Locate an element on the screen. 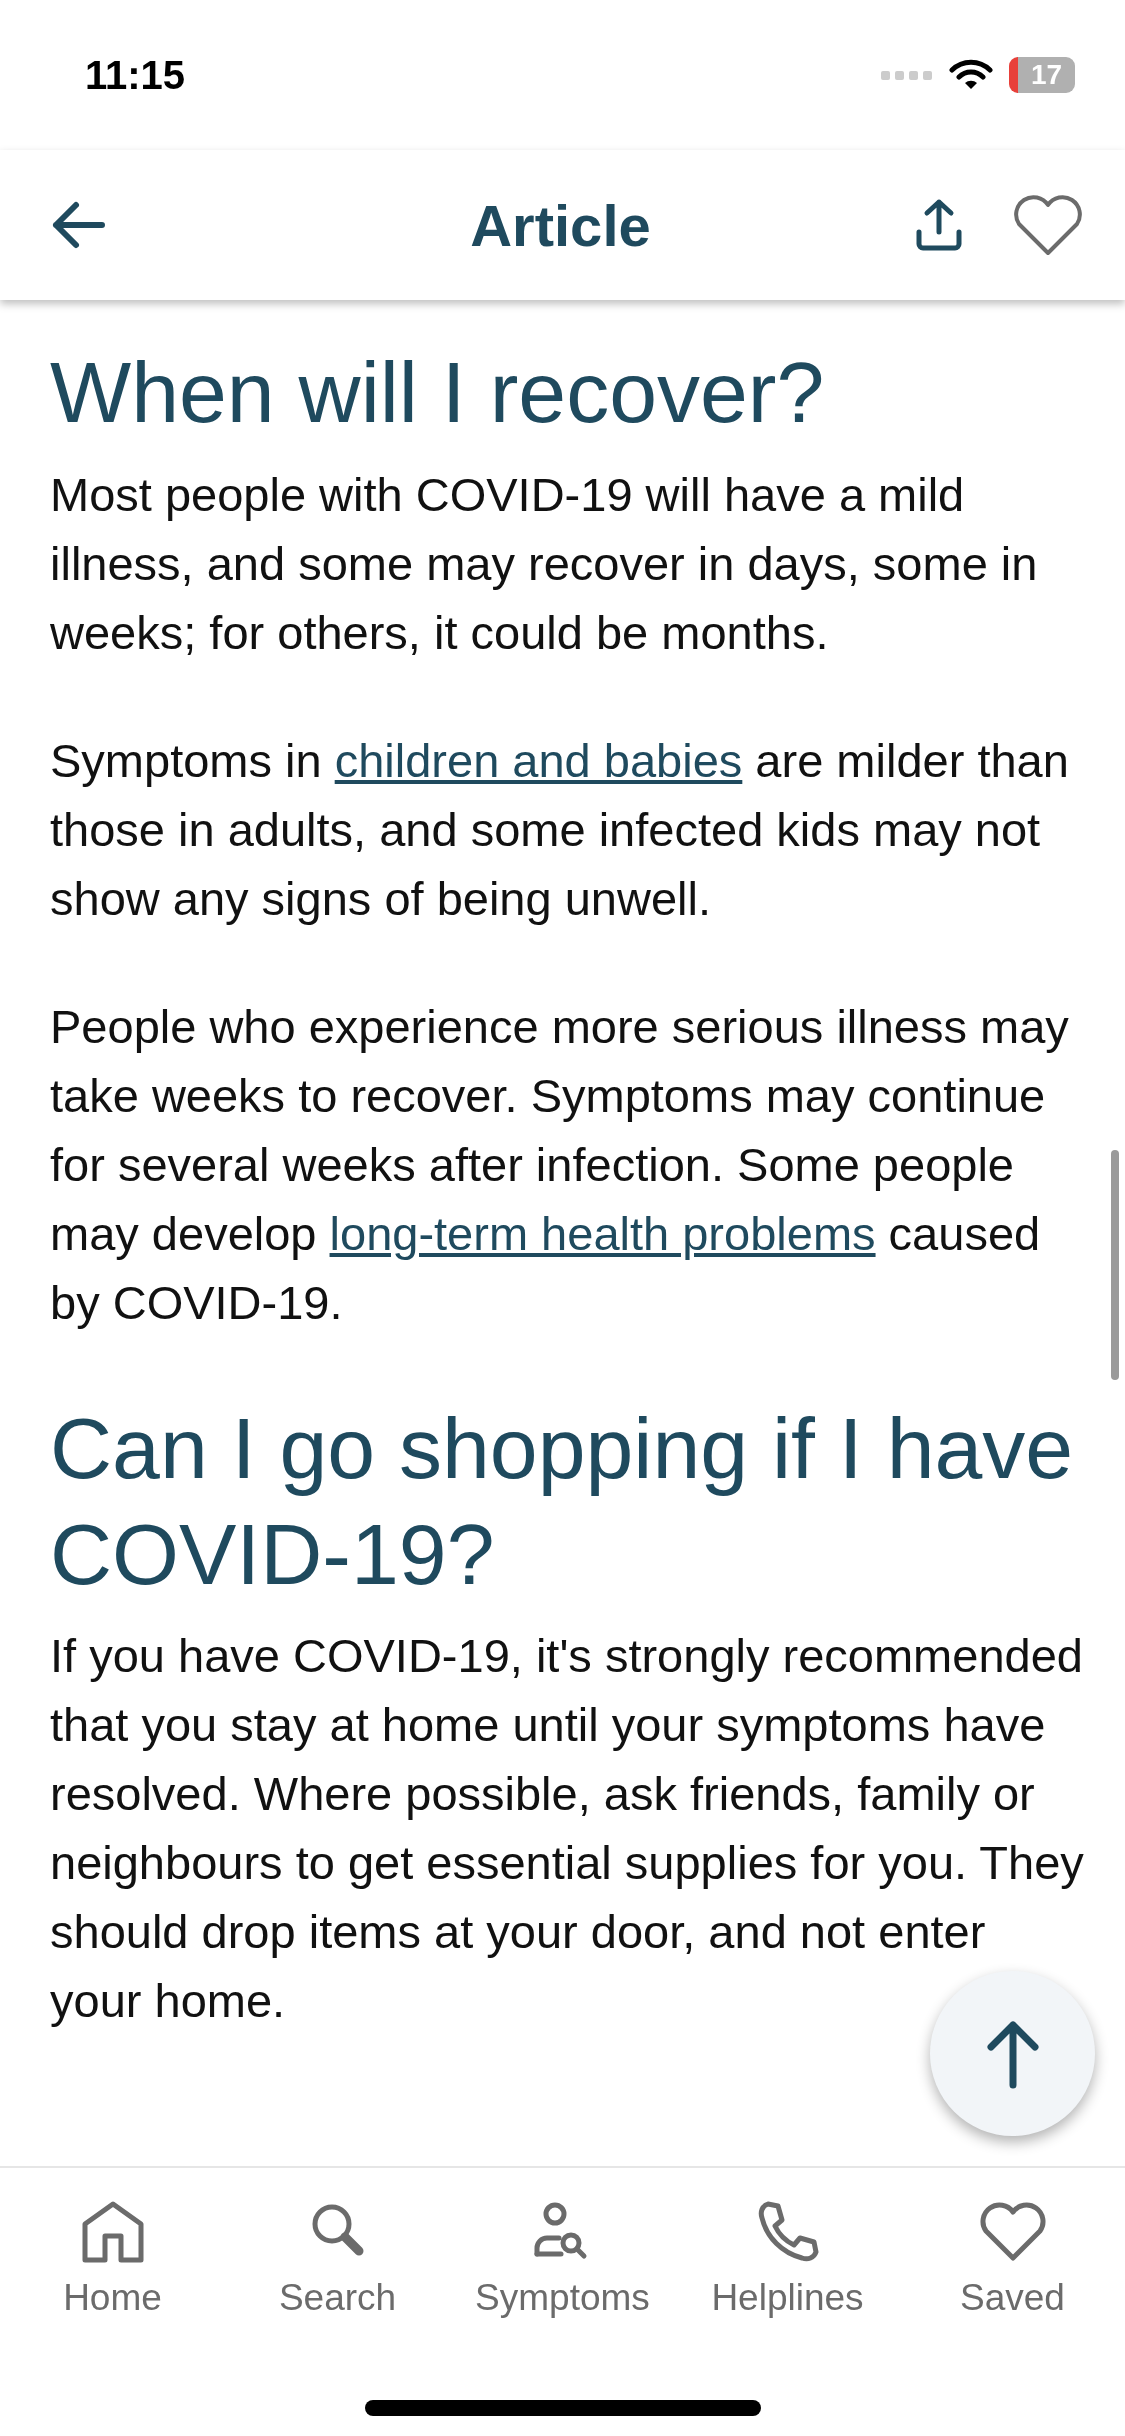 The image size is (1125, 2436). status-time: 11:15 is located at coordinates (135, 75).